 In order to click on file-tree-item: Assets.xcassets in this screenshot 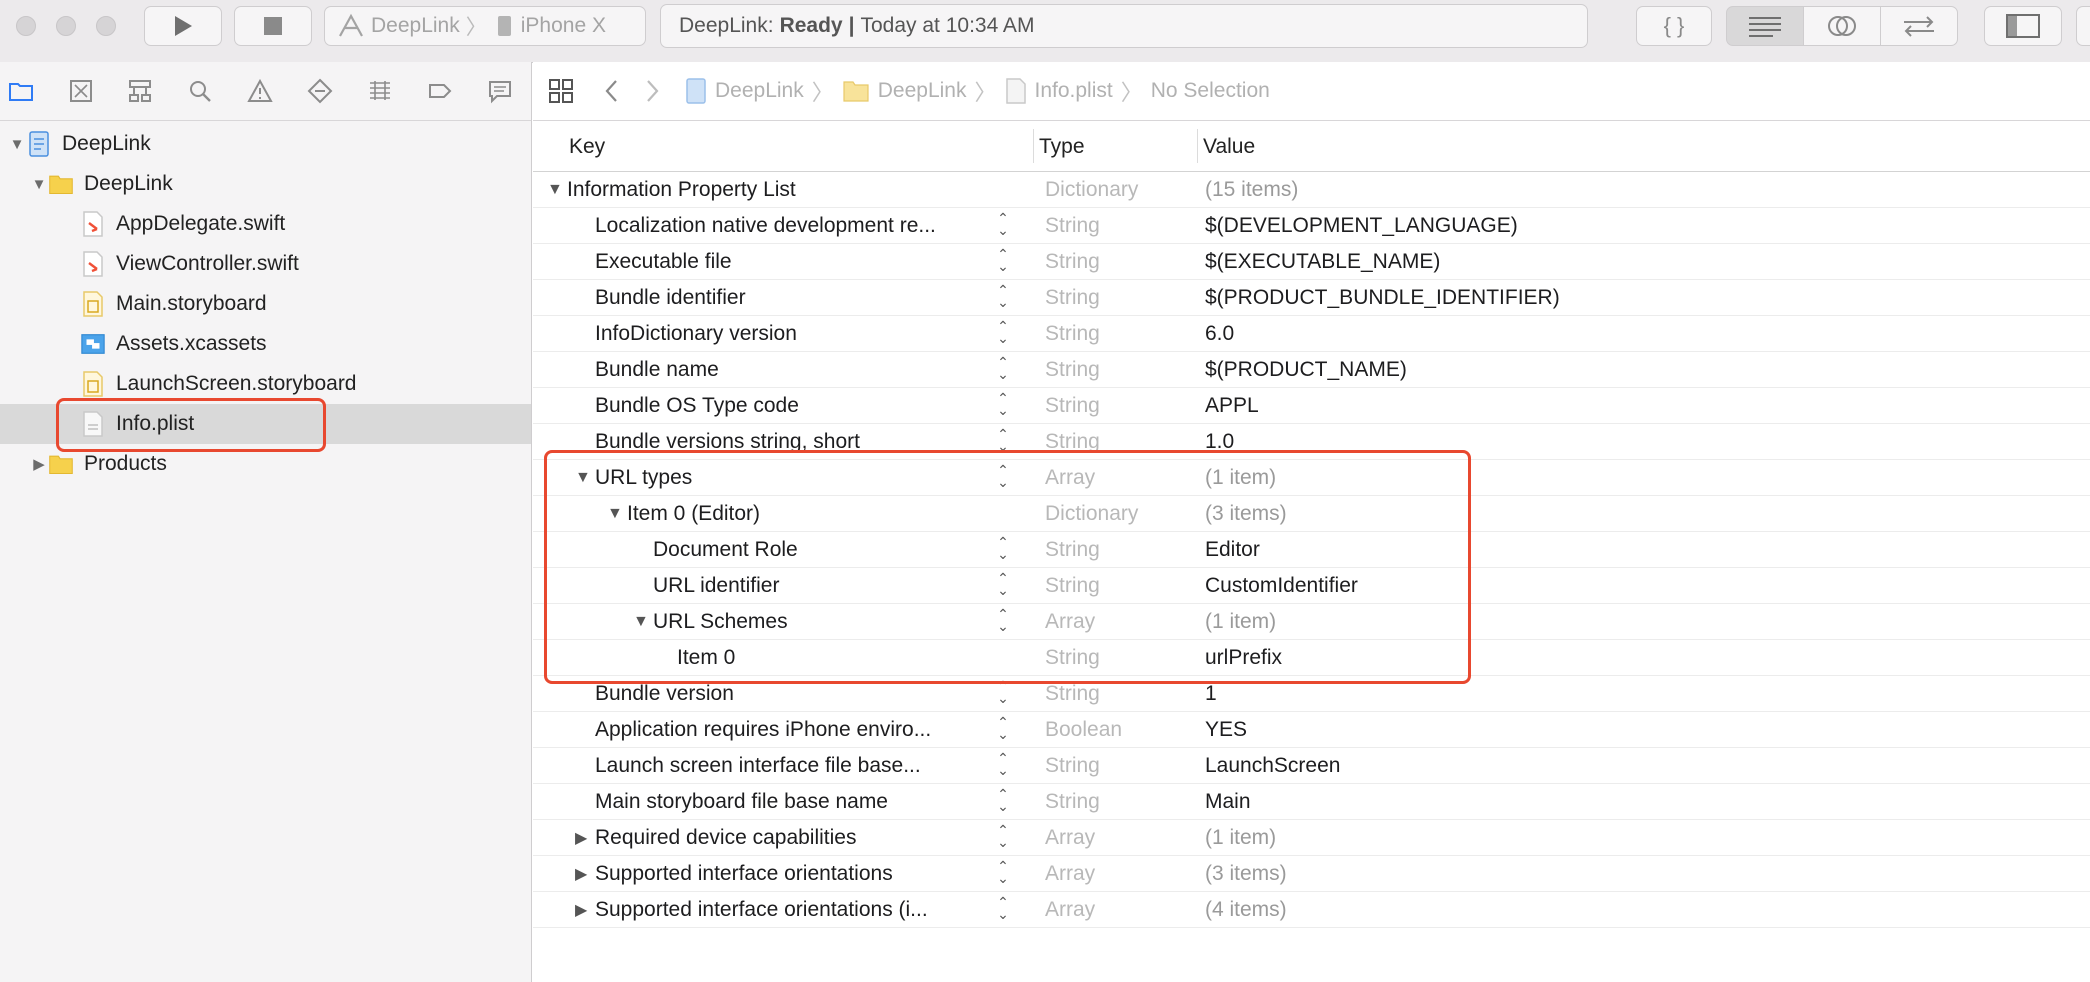, I will do `click(265, 344)`.